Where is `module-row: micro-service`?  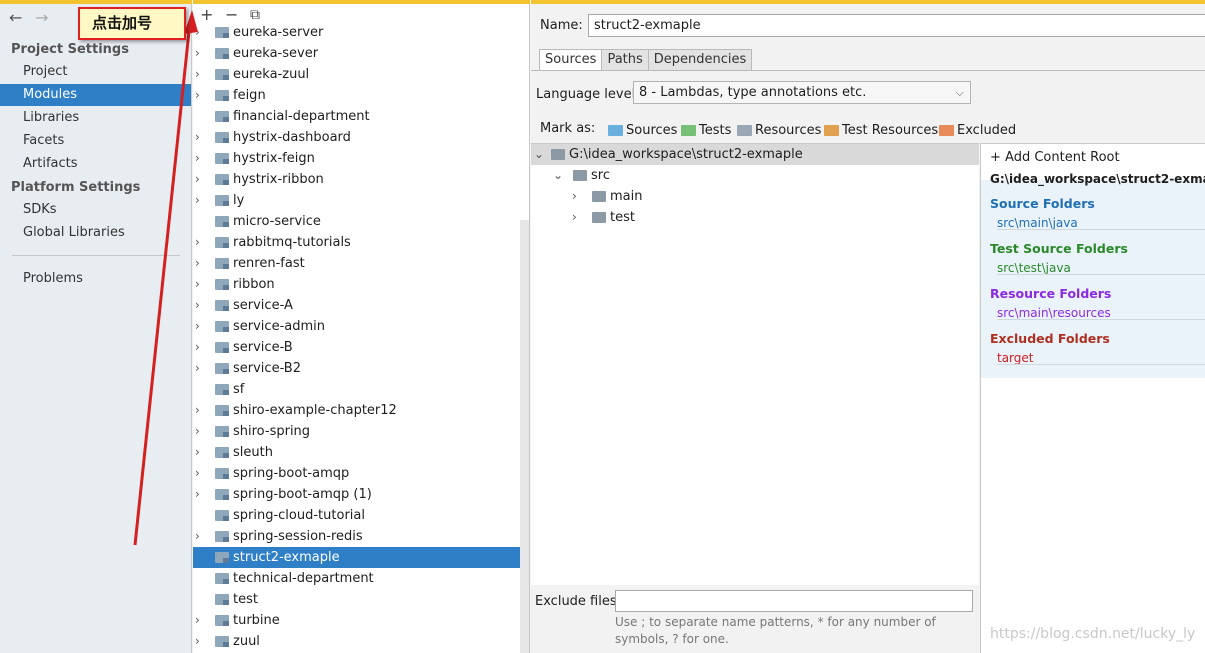 module-row: micro-service is located at coordinates (356, 221).